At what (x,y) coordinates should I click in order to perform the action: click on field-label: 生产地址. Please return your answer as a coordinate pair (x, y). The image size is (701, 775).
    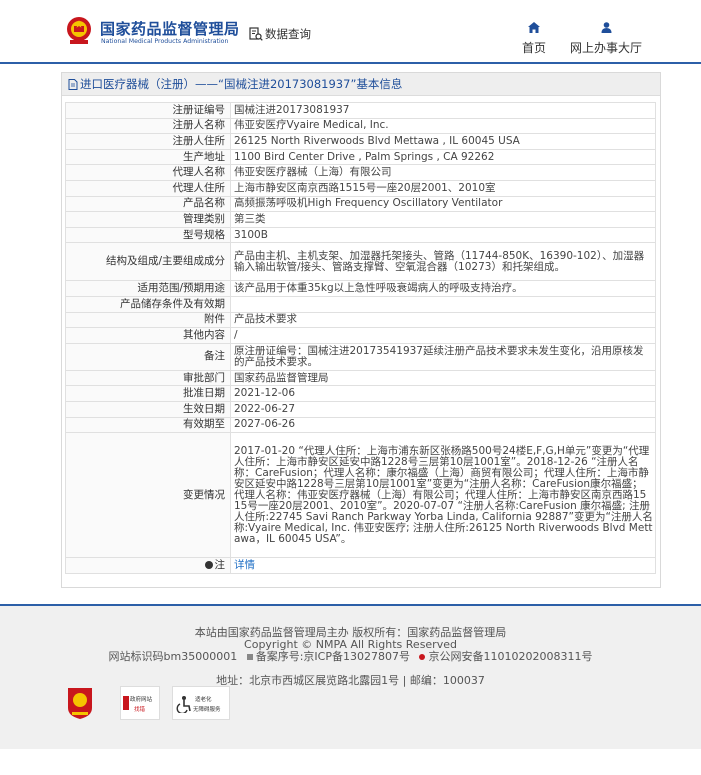
    Looking at the image, I should click on (148, 157).